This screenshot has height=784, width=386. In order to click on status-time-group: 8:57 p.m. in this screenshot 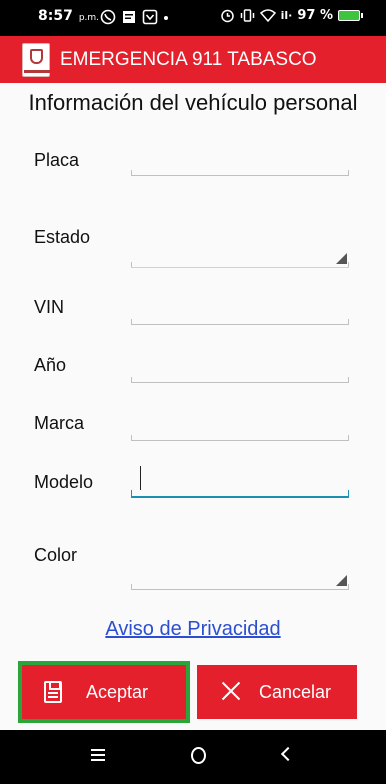, I will do `click(68, 16)`.